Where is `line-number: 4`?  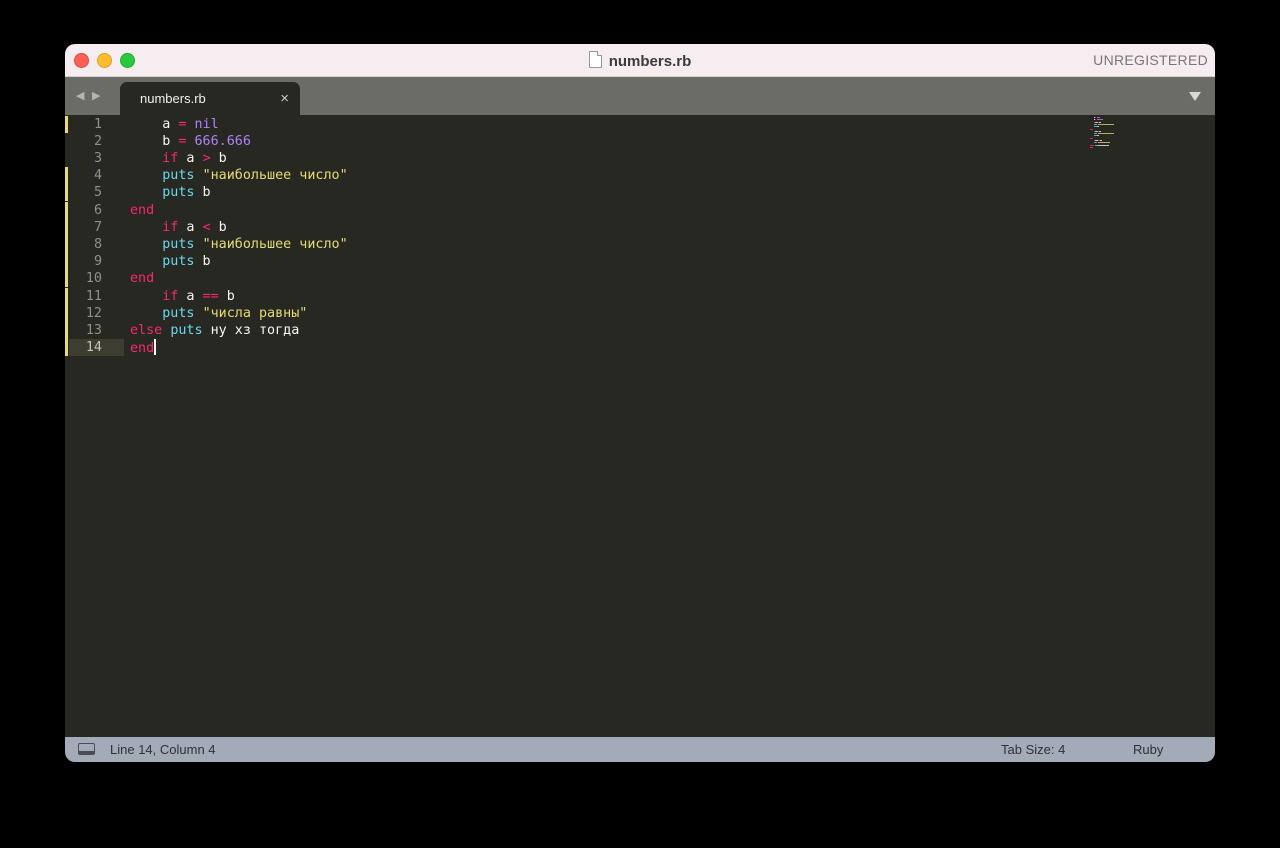
line-number: 4 is located at coordinates (97, 176).